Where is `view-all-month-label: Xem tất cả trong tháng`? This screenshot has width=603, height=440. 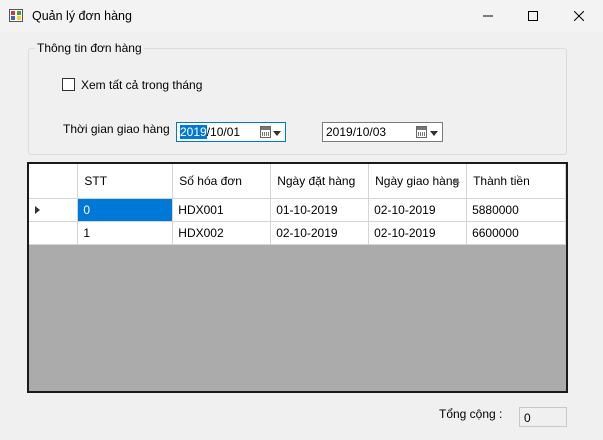 view-all-month-label: Xem tất cả trong tháng is located at coordinates (141, 85).